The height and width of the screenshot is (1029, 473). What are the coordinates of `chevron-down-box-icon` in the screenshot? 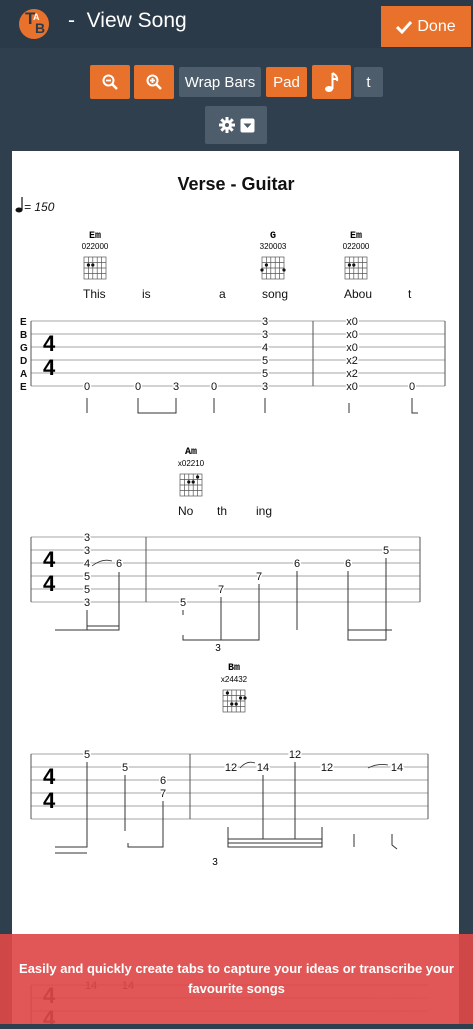 It's located at (247, 125).